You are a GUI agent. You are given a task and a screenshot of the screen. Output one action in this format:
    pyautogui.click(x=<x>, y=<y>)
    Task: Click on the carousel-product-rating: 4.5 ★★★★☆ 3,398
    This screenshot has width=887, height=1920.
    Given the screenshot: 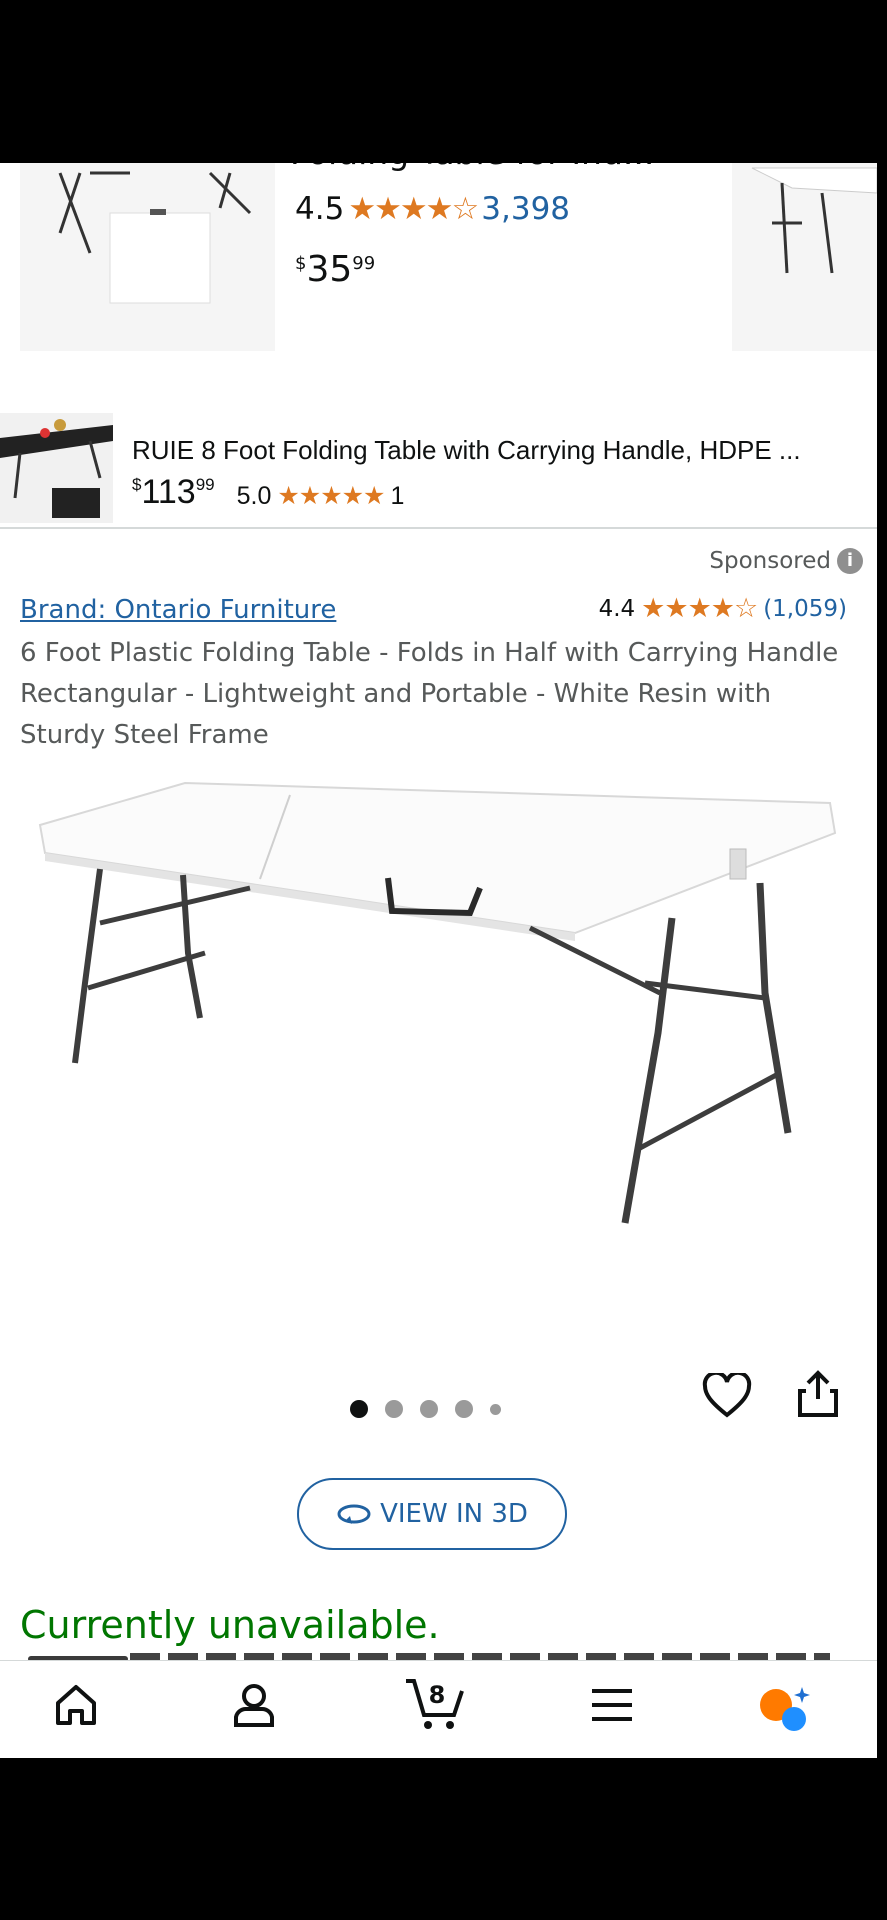 What is the action you would take?
    pyautogui.click(x=432, y=209)
    